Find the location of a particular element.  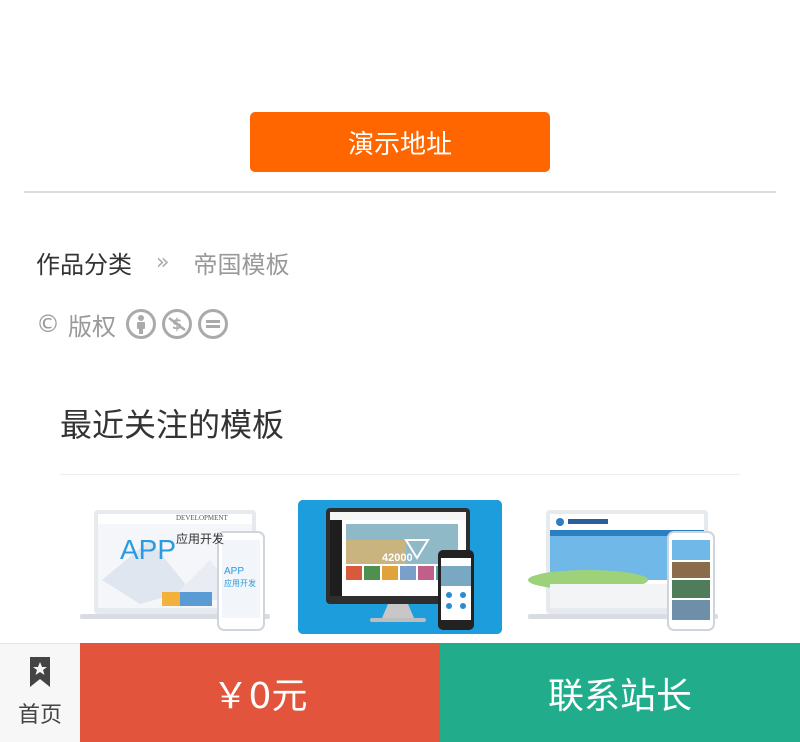

cc-noncommercial-icon: $ is located at coordinates (177, 324).